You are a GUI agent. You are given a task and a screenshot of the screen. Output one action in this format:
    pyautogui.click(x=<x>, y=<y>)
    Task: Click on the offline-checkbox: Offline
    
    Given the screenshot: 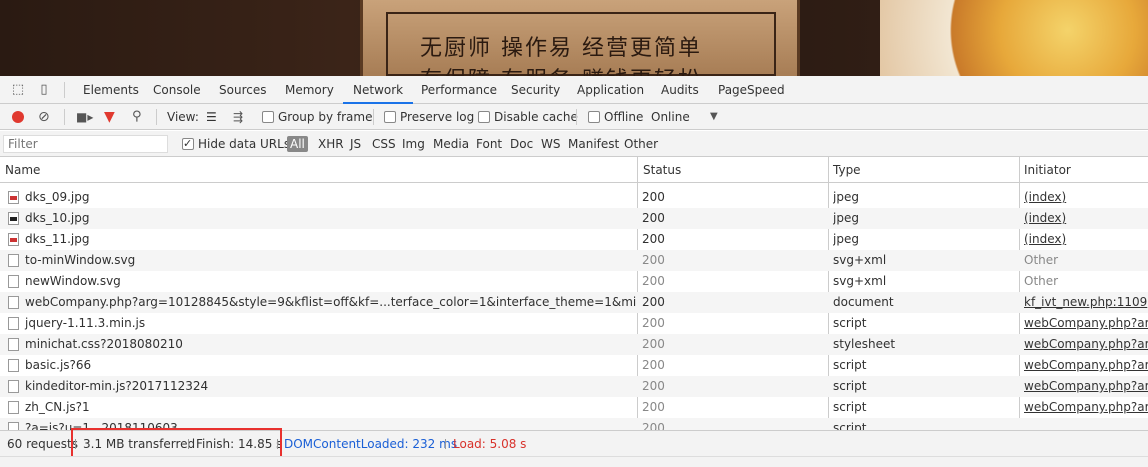 What is the action you would take?
    pyautogui.click(x=615, y=117)
    